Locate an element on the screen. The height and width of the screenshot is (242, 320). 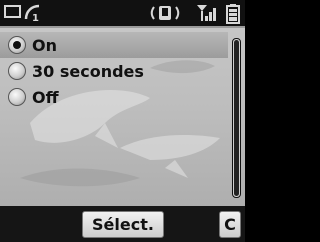
scrollbar is located at coordinates (236, 118).